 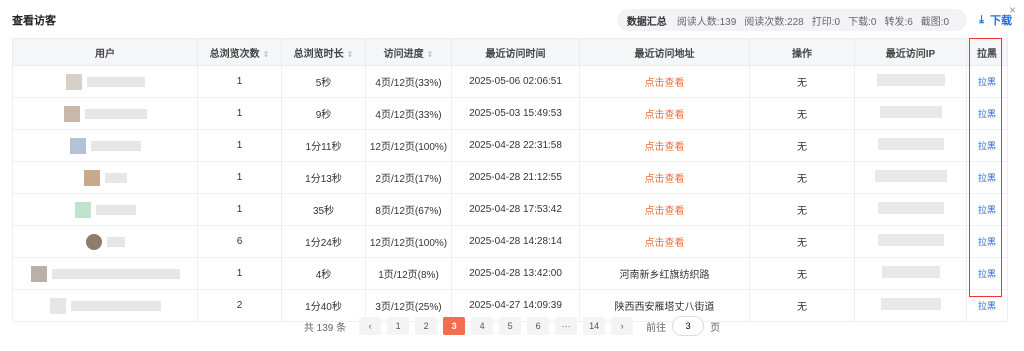 What do you see at coordinates (323, 145) in the screenshot?
I see `duration-cell: 1分11秒` at bounding box center [323, 145].